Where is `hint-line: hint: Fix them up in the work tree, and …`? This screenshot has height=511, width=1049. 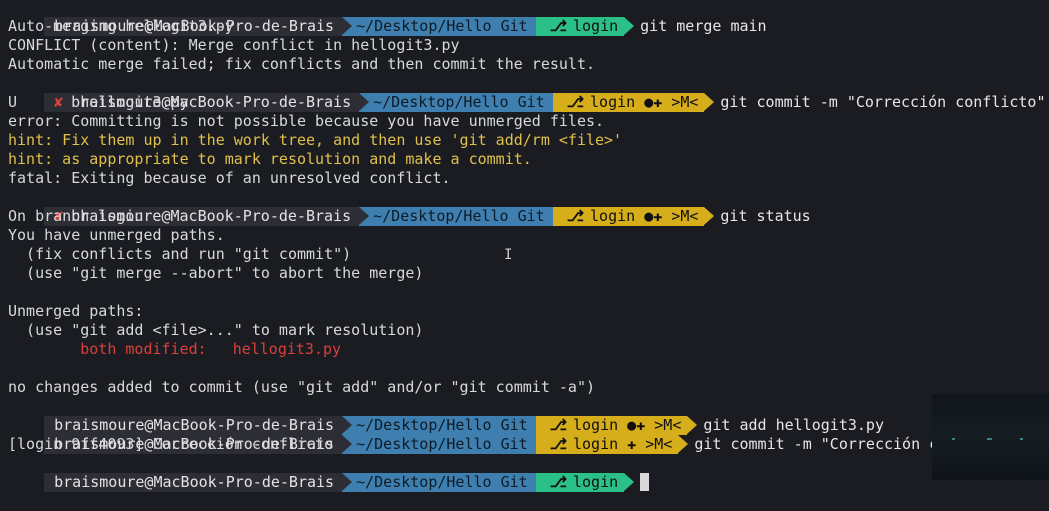 hint-line: hint: Fix them up in the work tree, and … is located at coordinates (315, 140).